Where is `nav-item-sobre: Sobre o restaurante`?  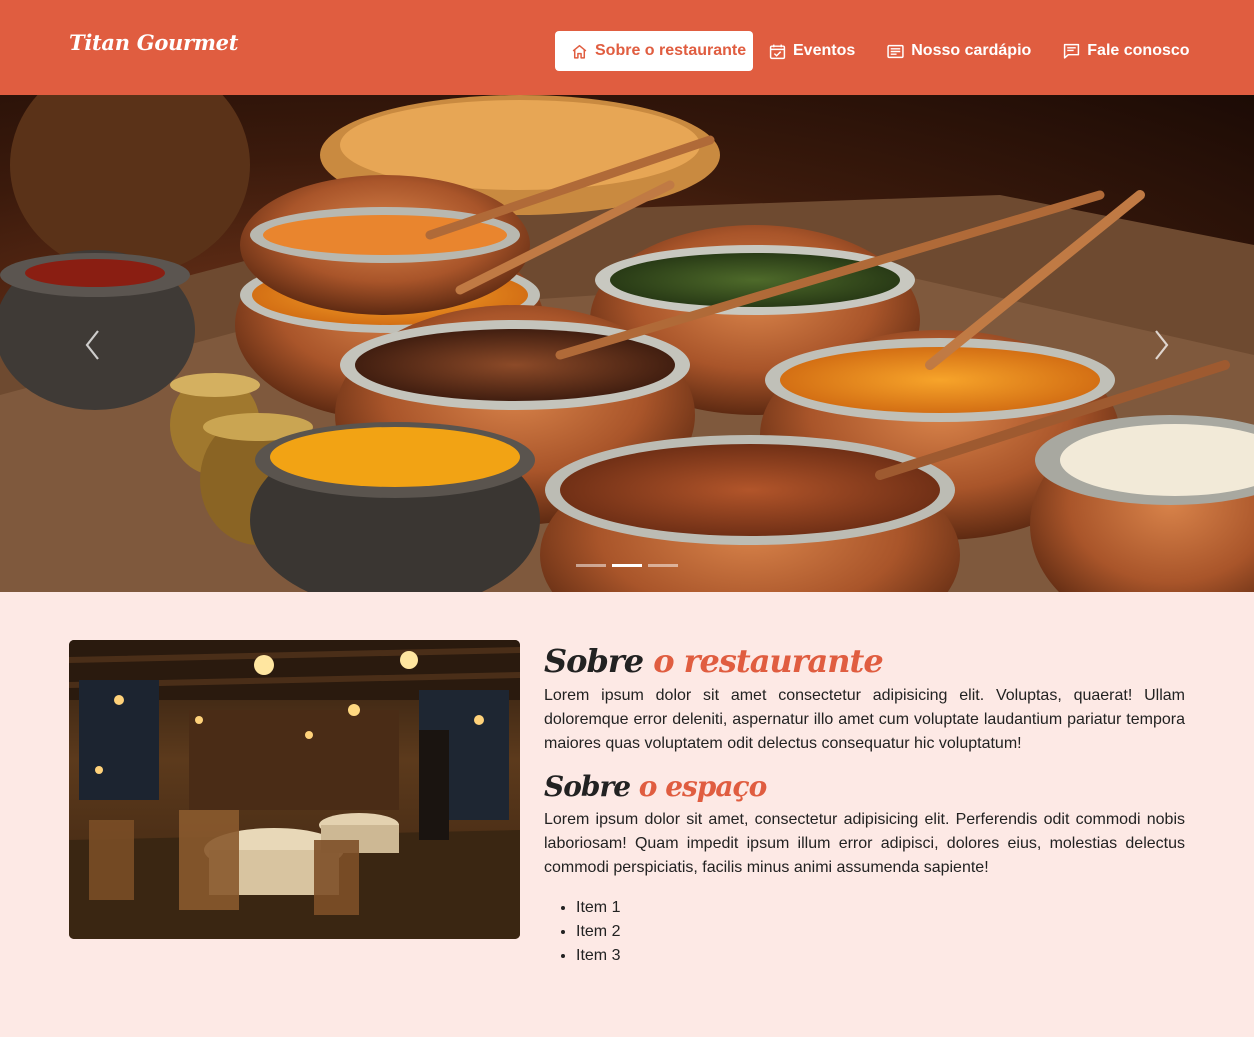
nav-item-sobre: Sobre o restaurante is located at coordinates (654, 51).